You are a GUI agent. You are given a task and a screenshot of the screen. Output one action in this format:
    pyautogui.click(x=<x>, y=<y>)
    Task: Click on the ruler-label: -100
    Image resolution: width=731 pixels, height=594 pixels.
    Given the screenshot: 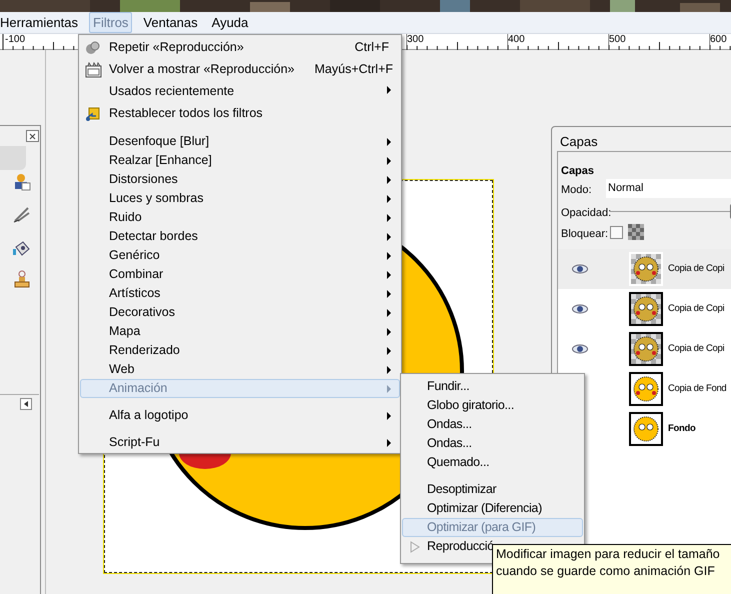 What is the action you would take?
    pyautogui.click(x=15, y=39)
    